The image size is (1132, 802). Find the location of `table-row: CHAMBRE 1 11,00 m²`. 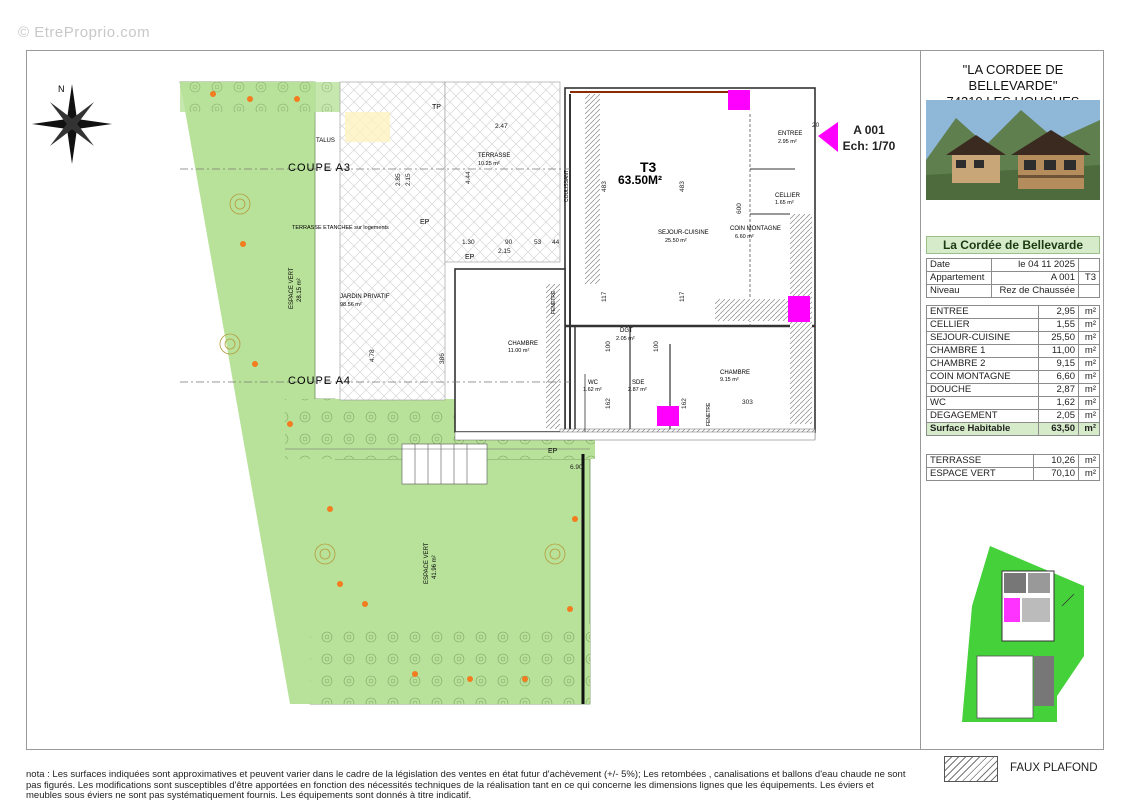

table-row: CHAMBRE 1 11,00 m² is located at coordinates (1012, 351).